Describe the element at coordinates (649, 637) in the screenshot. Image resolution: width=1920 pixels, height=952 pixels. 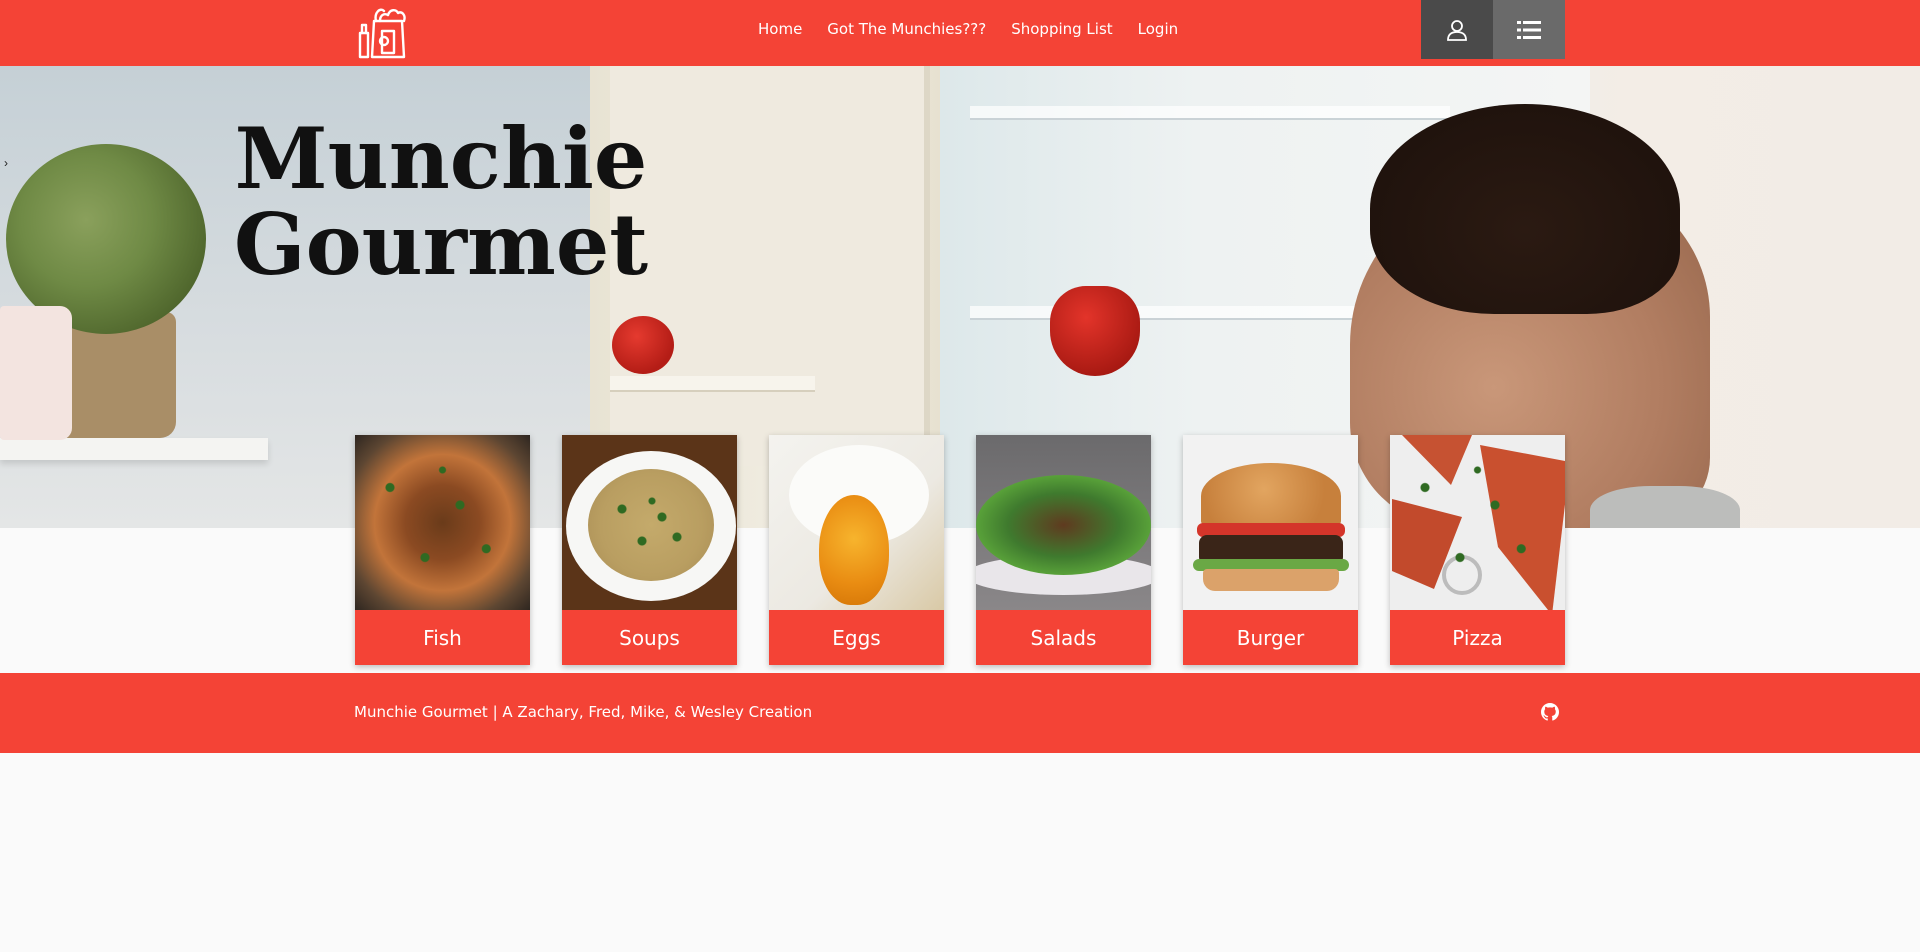
I see `category-label: Soups` at that location.